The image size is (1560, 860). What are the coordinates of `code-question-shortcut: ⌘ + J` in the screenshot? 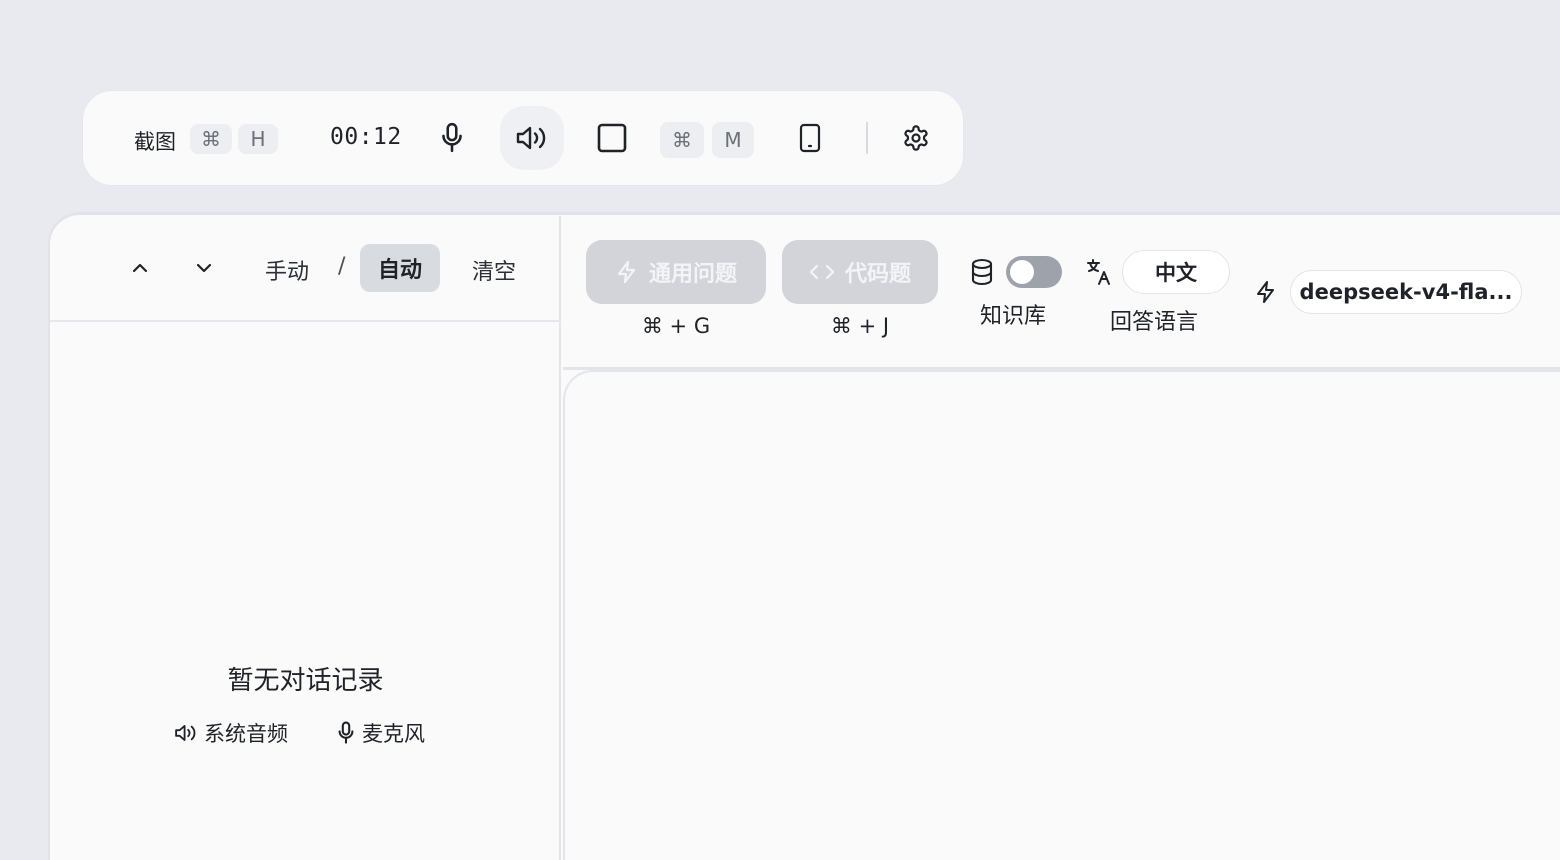 It's located at (860, 326).